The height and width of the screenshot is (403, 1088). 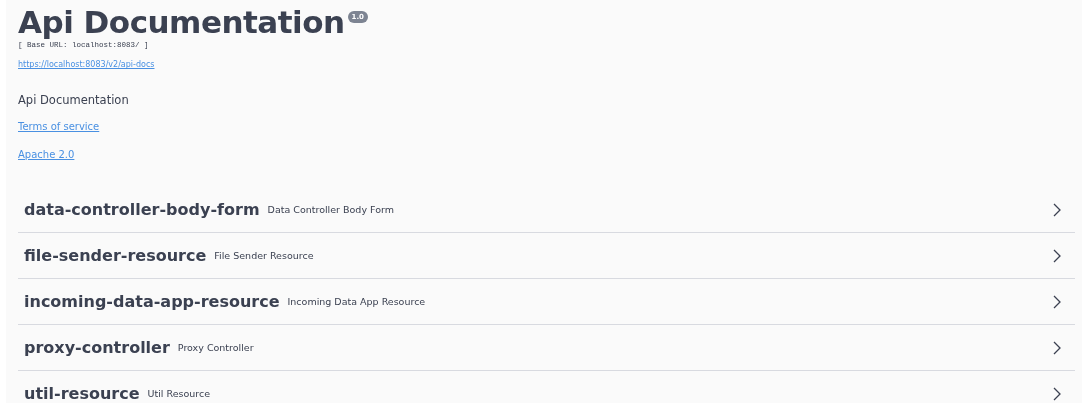 I want to click on page-title: Api Documentation, so click(x=181, y=22).